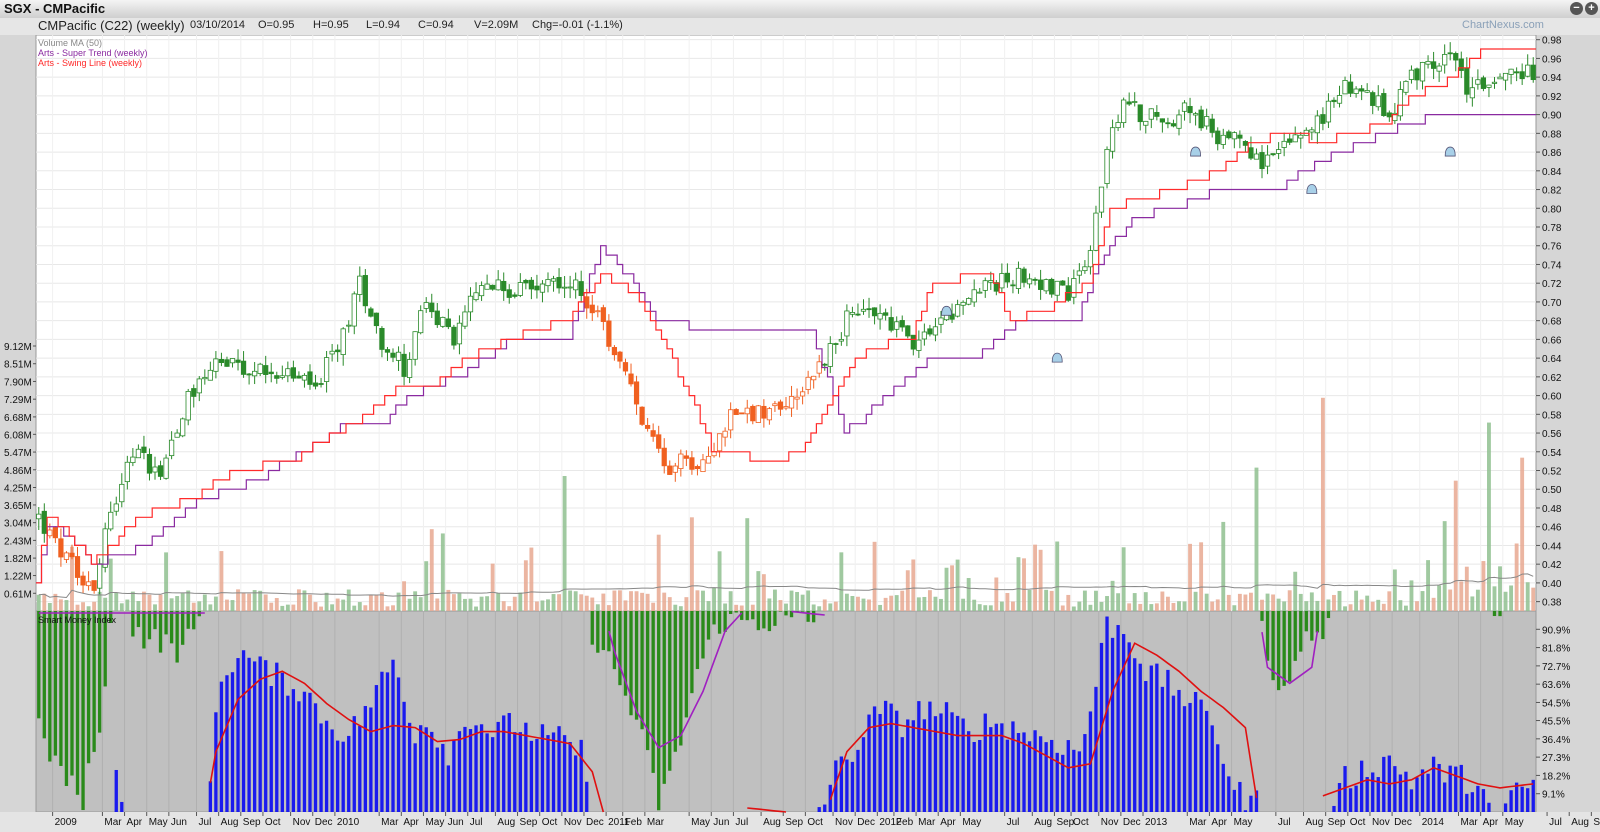  What do you see at coordinates (411, 822) in the screenshot?
I see `time-tick-label: Apr` at bounding box center [411, 822].